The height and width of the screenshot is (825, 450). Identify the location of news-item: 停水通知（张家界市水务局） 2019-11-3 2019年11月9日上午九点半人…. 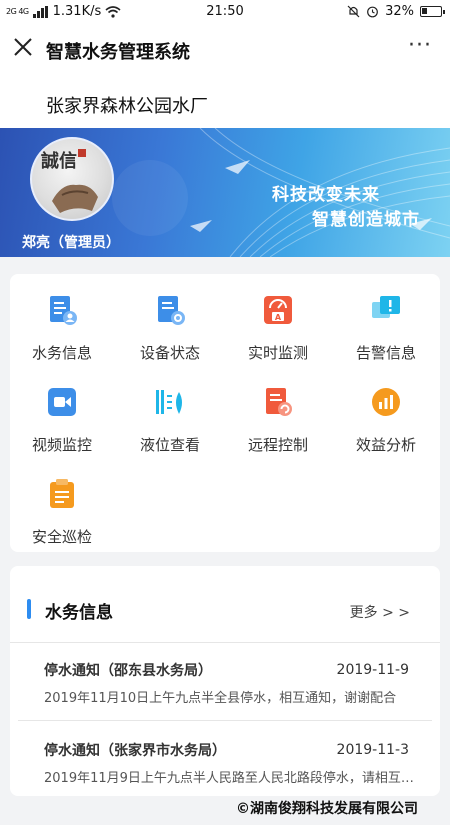
(225, 763).